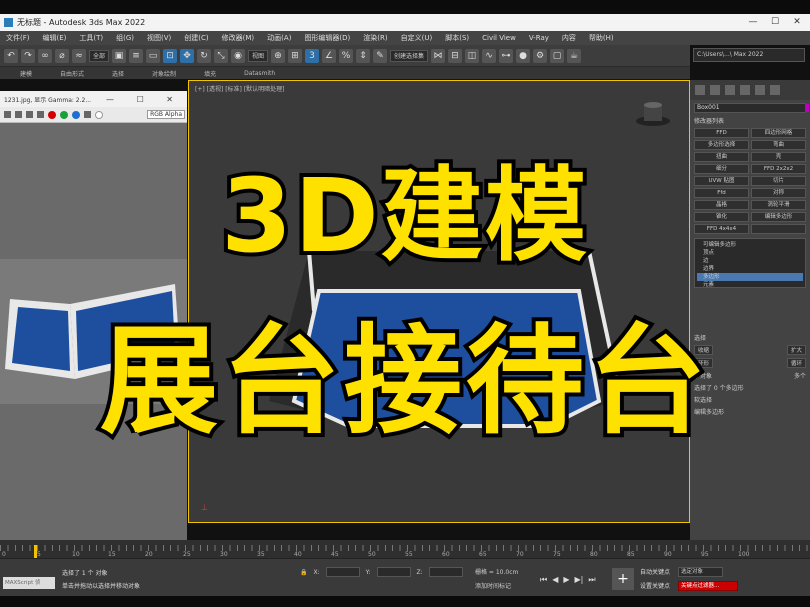 Image resolution: width=810 pixels, height=607 pixels. I want to click on menu-scripting: 脚本(S), so click(457, 38).